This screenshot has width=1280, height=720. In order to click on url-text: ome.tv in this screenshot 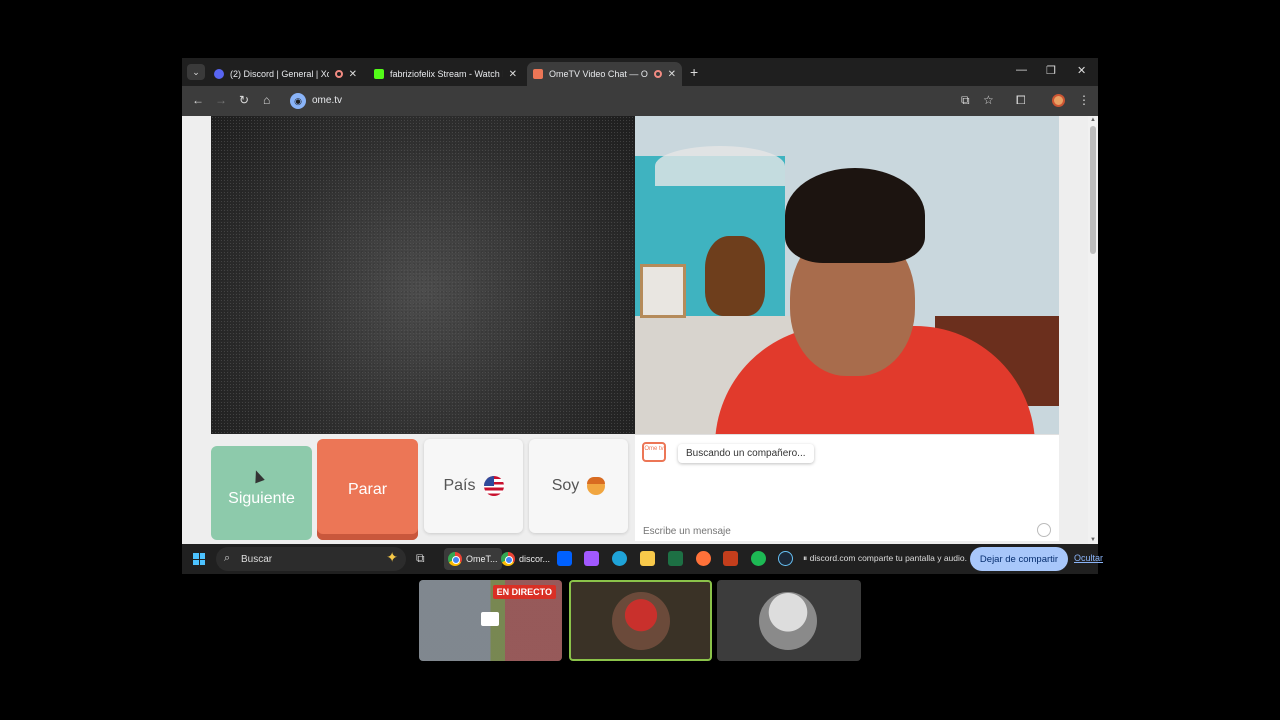, I will do `click(327, 100)`.